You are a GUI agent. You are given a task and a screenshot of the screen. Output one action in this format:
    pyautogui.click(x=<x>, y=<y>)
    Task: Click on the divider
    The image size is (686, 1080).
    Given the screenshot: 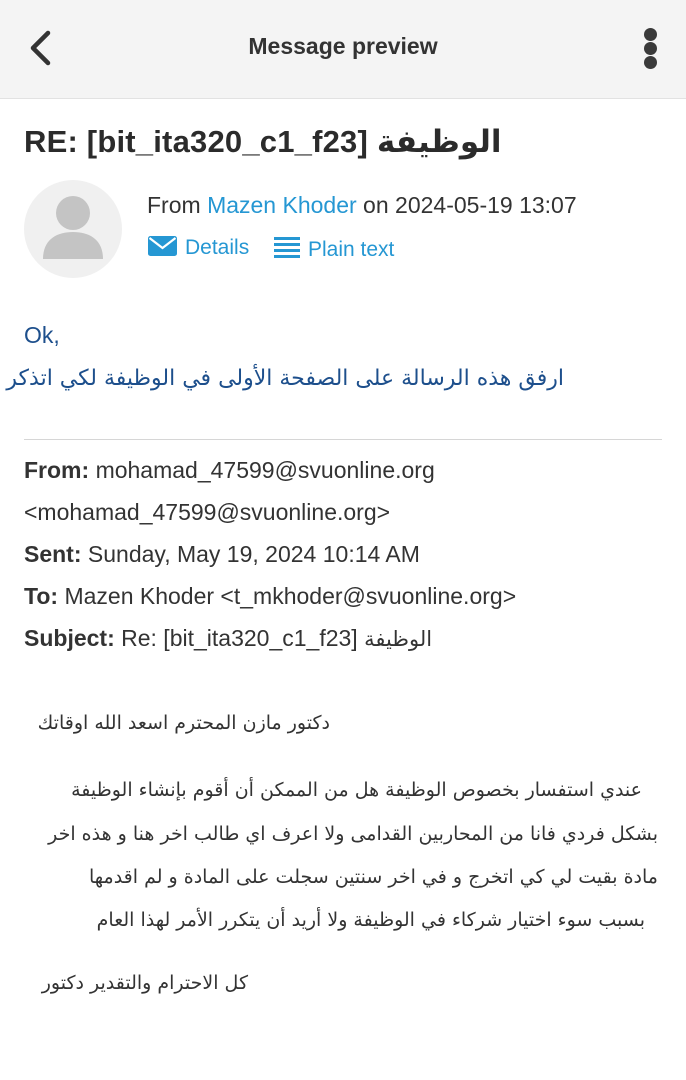 What is the action you would take?
    pyautogui.click(x=343, y=439)
    